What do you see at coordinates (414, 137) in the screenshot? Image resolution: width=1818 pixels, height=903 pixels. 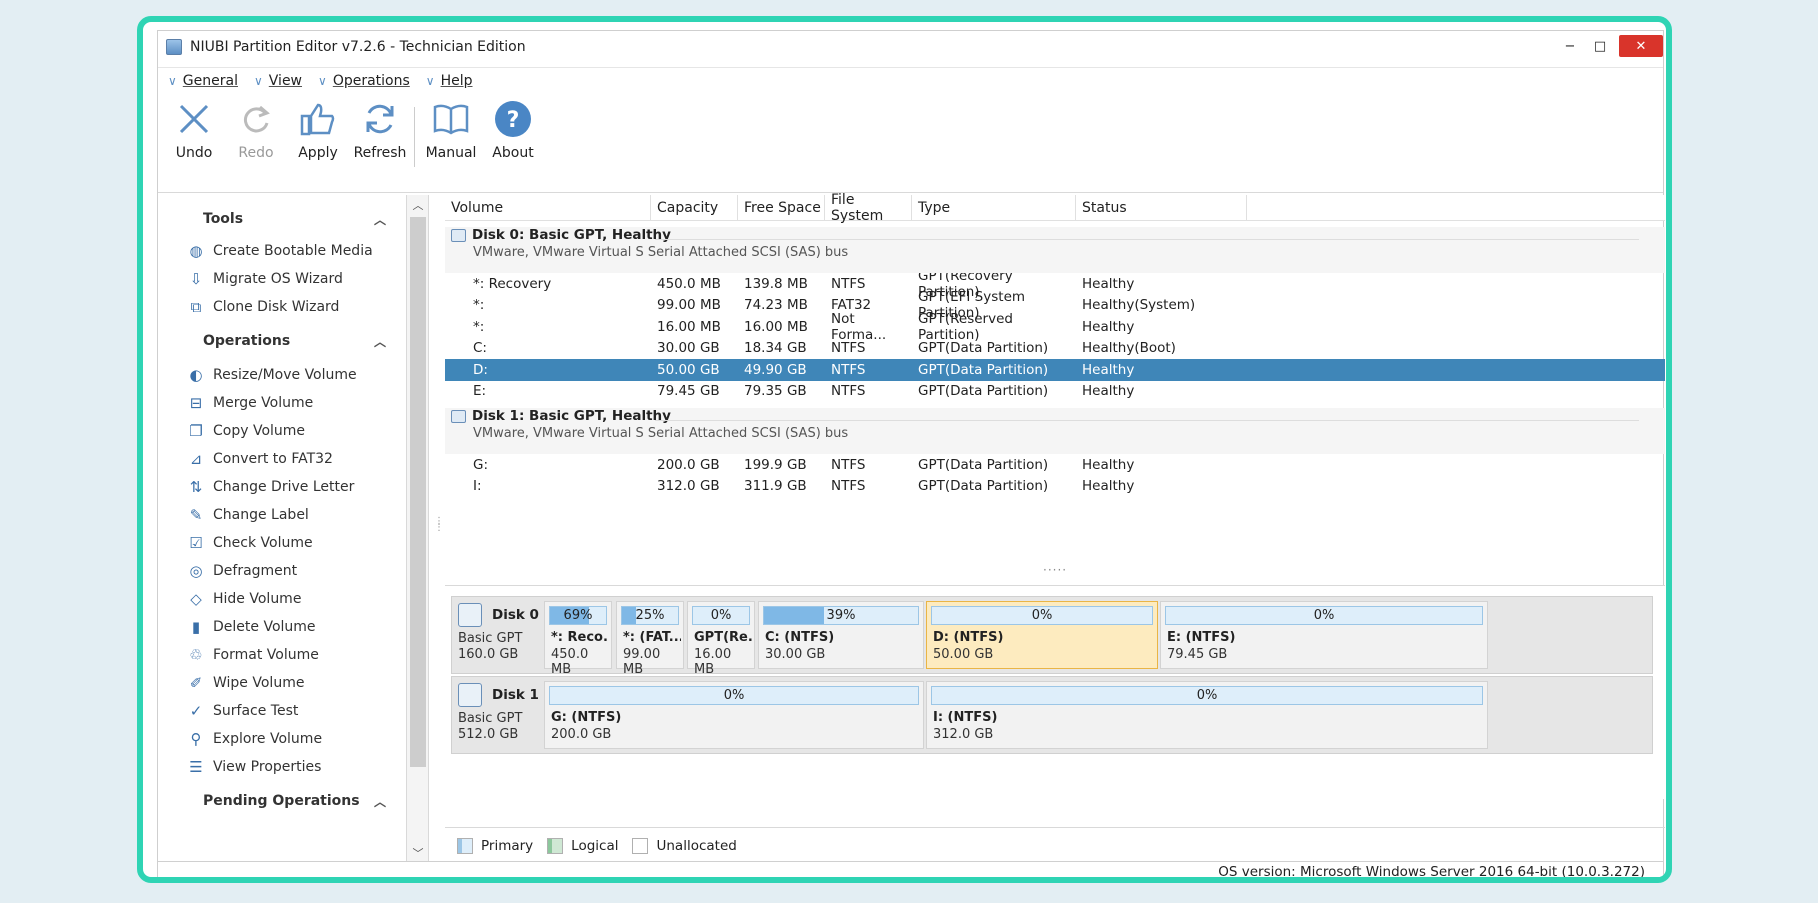 I see `toolbar-separator` at bounding box center [414, 137].